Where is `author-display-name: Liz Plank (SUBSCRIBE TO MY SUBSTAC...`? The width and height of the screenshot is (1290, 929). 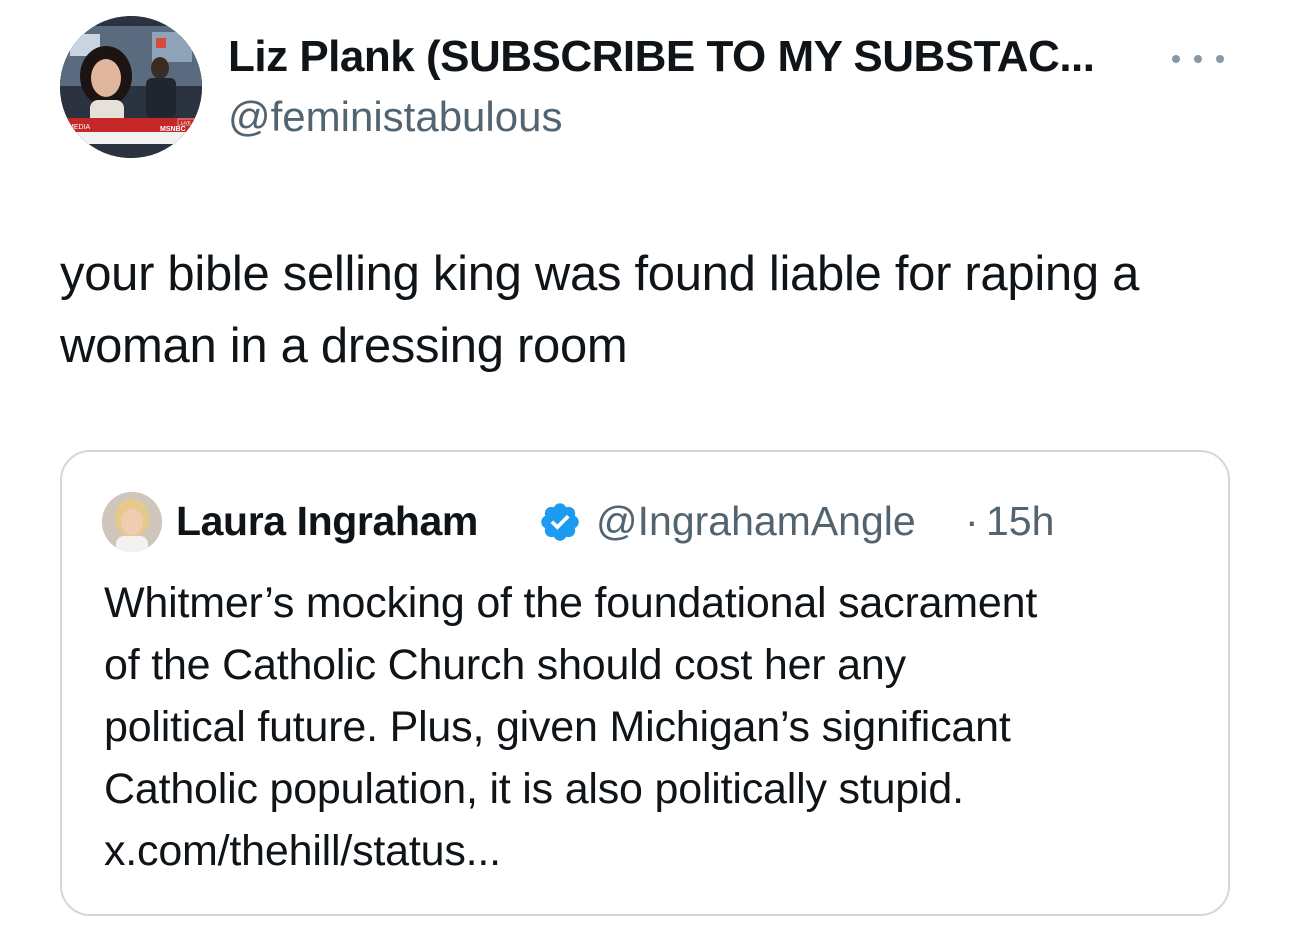 author-display-name: Liz Plank (SUBSCRIBE TO MY SUBSTAC... is located at coordinates (661, 57).